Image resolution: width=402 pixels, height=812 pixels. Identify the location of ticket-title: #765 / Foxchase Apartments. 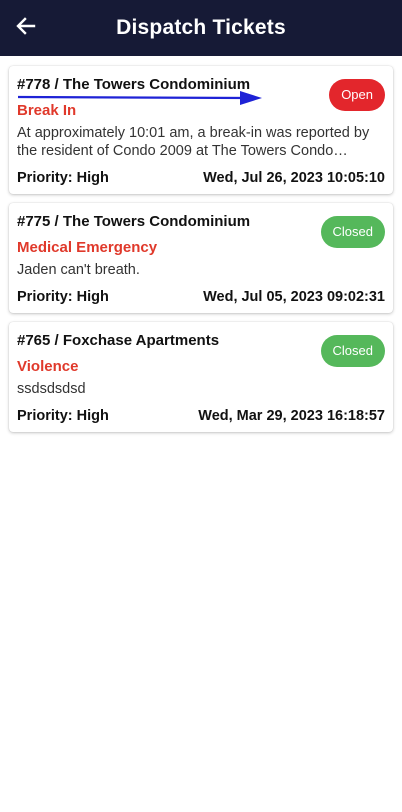
(118, 340).